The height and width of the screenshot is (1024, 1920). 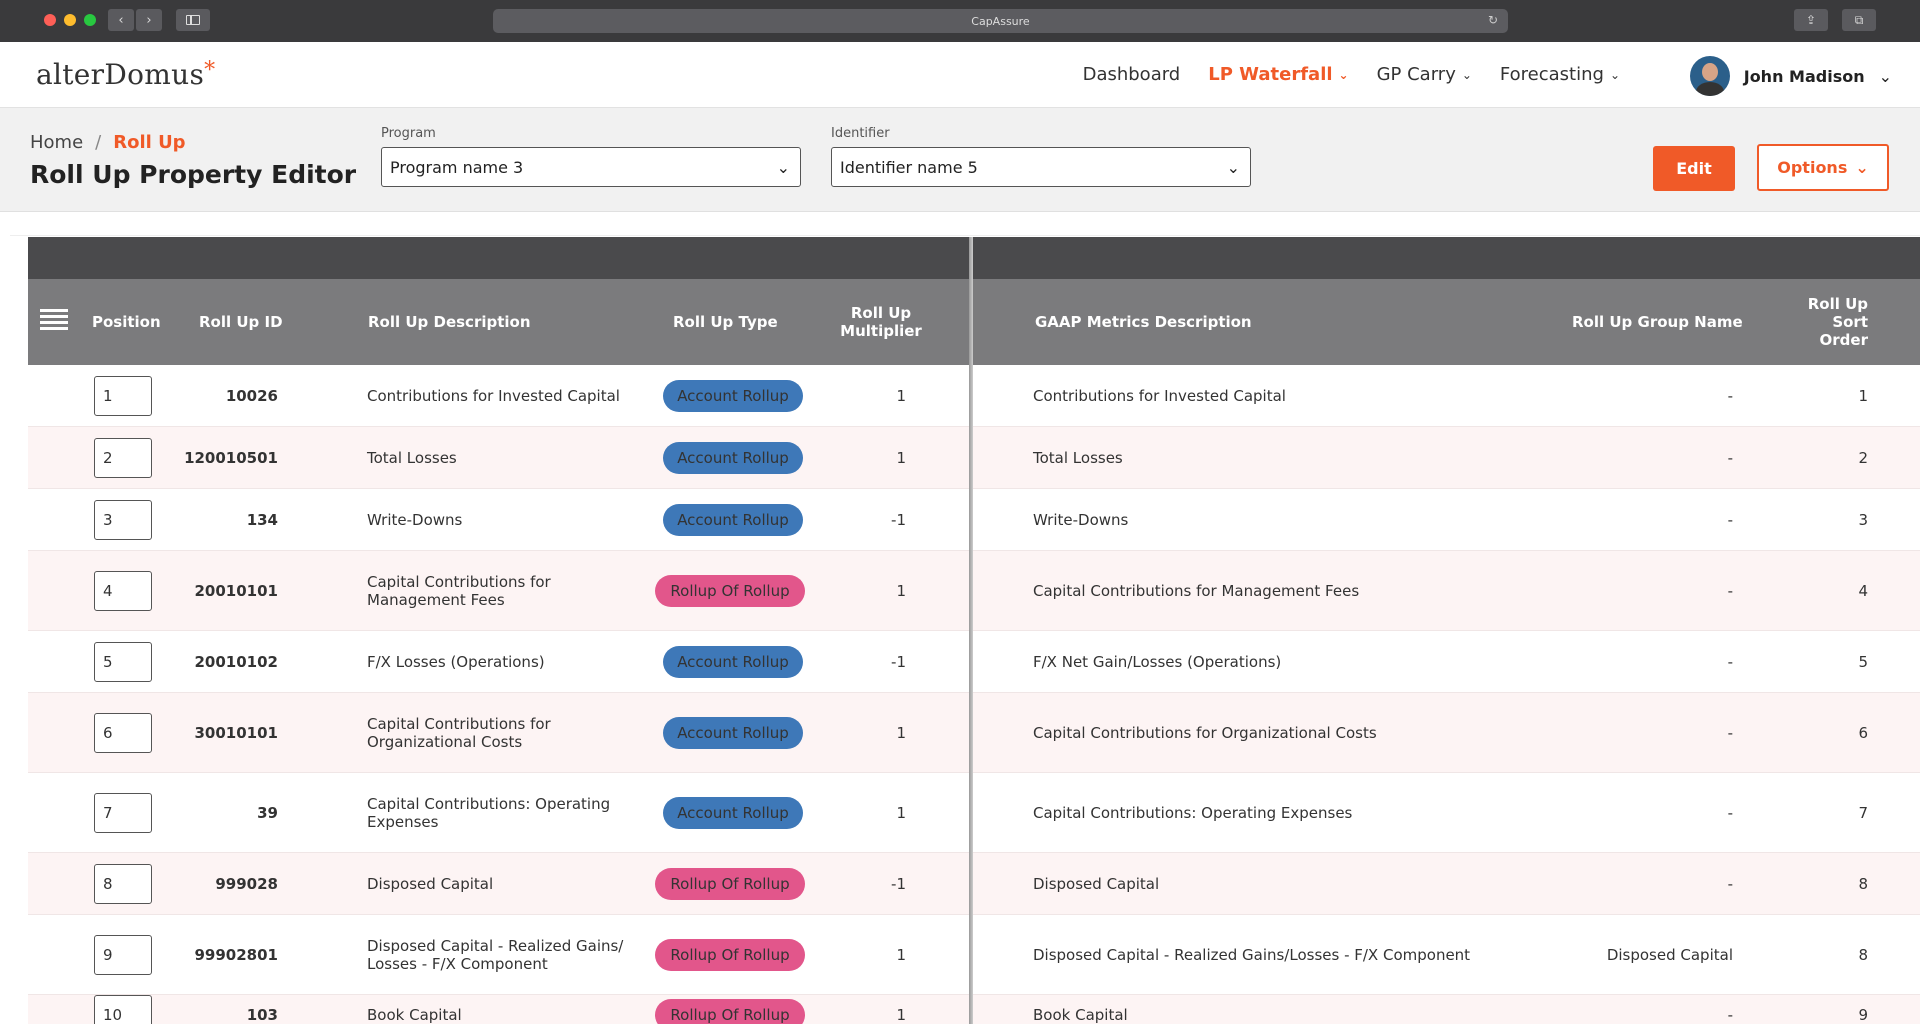 I want to click on spacer, so click(x=965, y=224).